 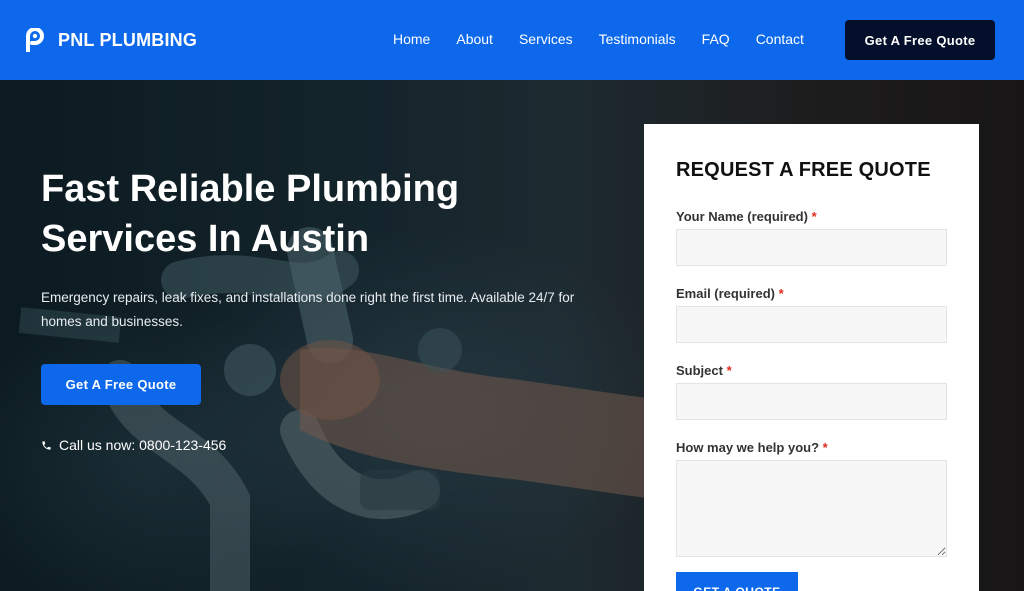 I want to click on nav-about: About, so click(x=474, y=39).